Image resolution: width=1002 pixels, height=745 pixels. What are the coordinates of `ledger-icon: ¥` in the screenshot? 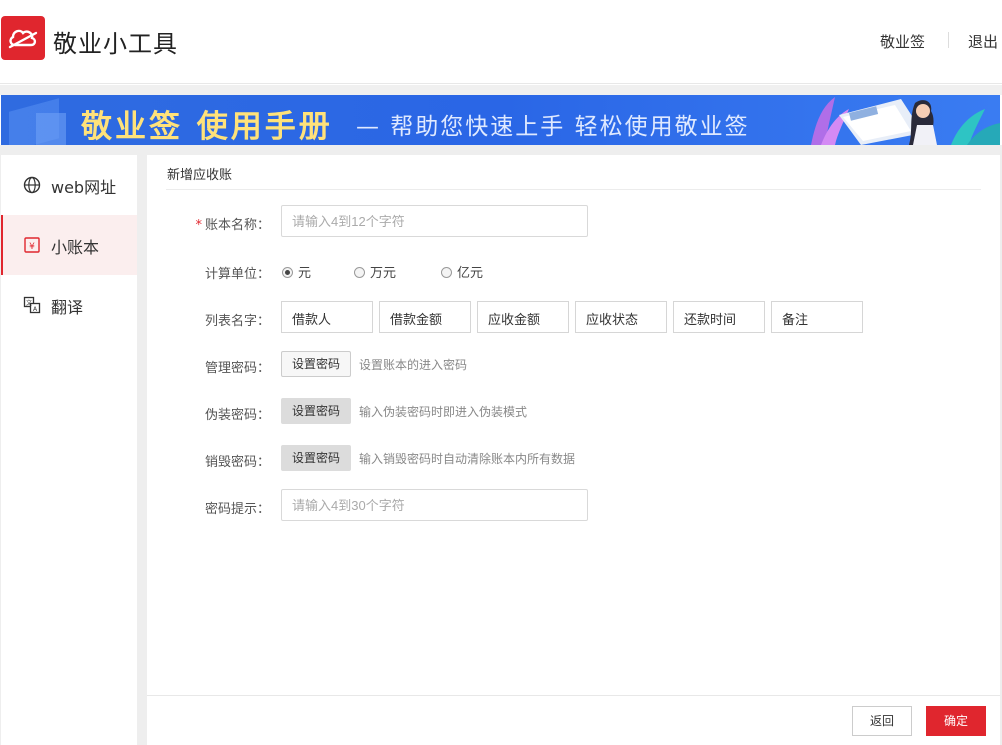 It's located at (32, 245).